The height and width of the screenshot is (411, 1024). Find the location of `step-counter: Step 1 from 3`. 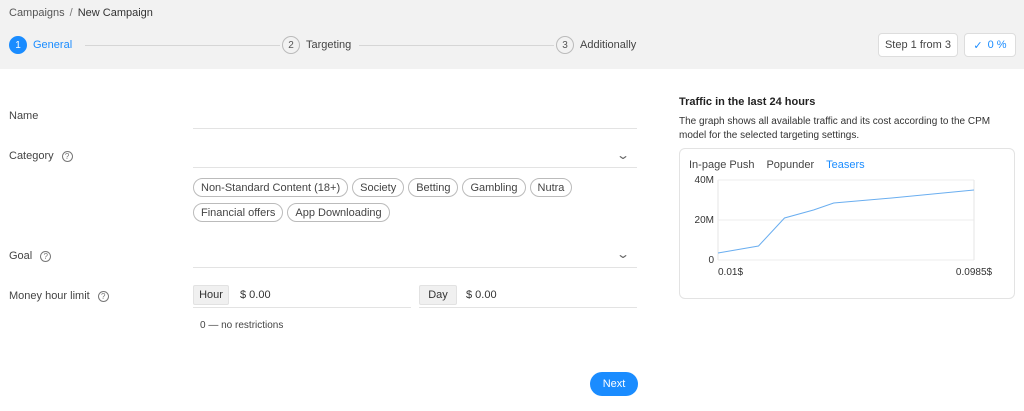

step-counter: Step 1 from 3 is located at coordinates (918, 45).